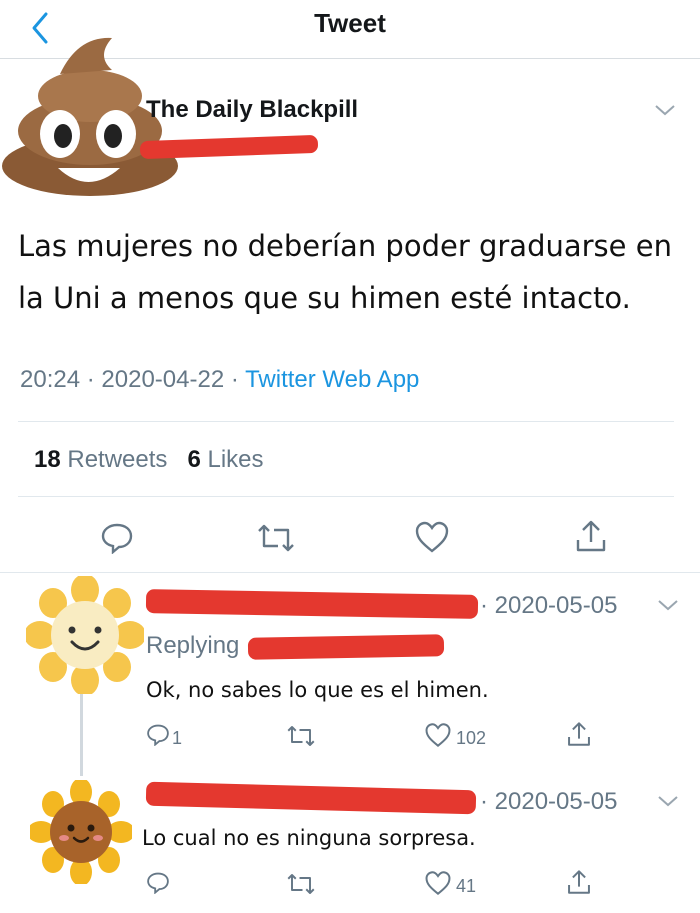 Image resolution: width=700 pixels, height=913 pixels. What do you see at coordinates (252, 110) in the screenshot?
I see `author-name: The Daily Blackpill` at bounding box center [252, 110].